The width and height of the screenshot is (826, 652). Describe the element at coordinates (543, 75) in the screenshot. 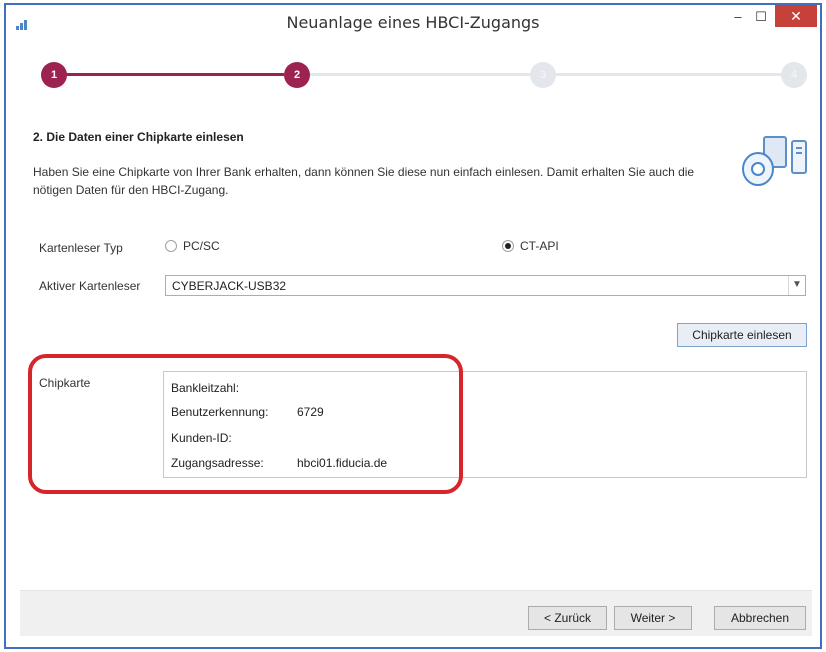

I see `step-3: 3` at that location.